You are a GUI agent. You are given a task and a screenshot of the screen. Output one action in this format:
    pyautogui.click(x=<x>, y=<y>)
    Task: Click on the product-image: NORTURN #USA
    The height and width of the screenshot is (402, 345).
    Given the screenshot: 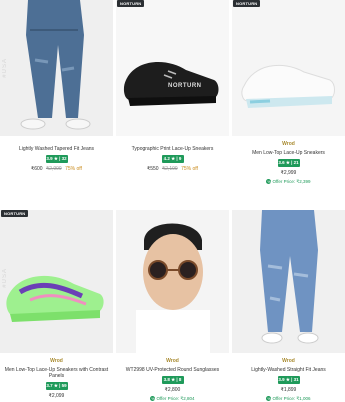 What is the action you would take?
    pyautogui.click(x=56, y=281)
    